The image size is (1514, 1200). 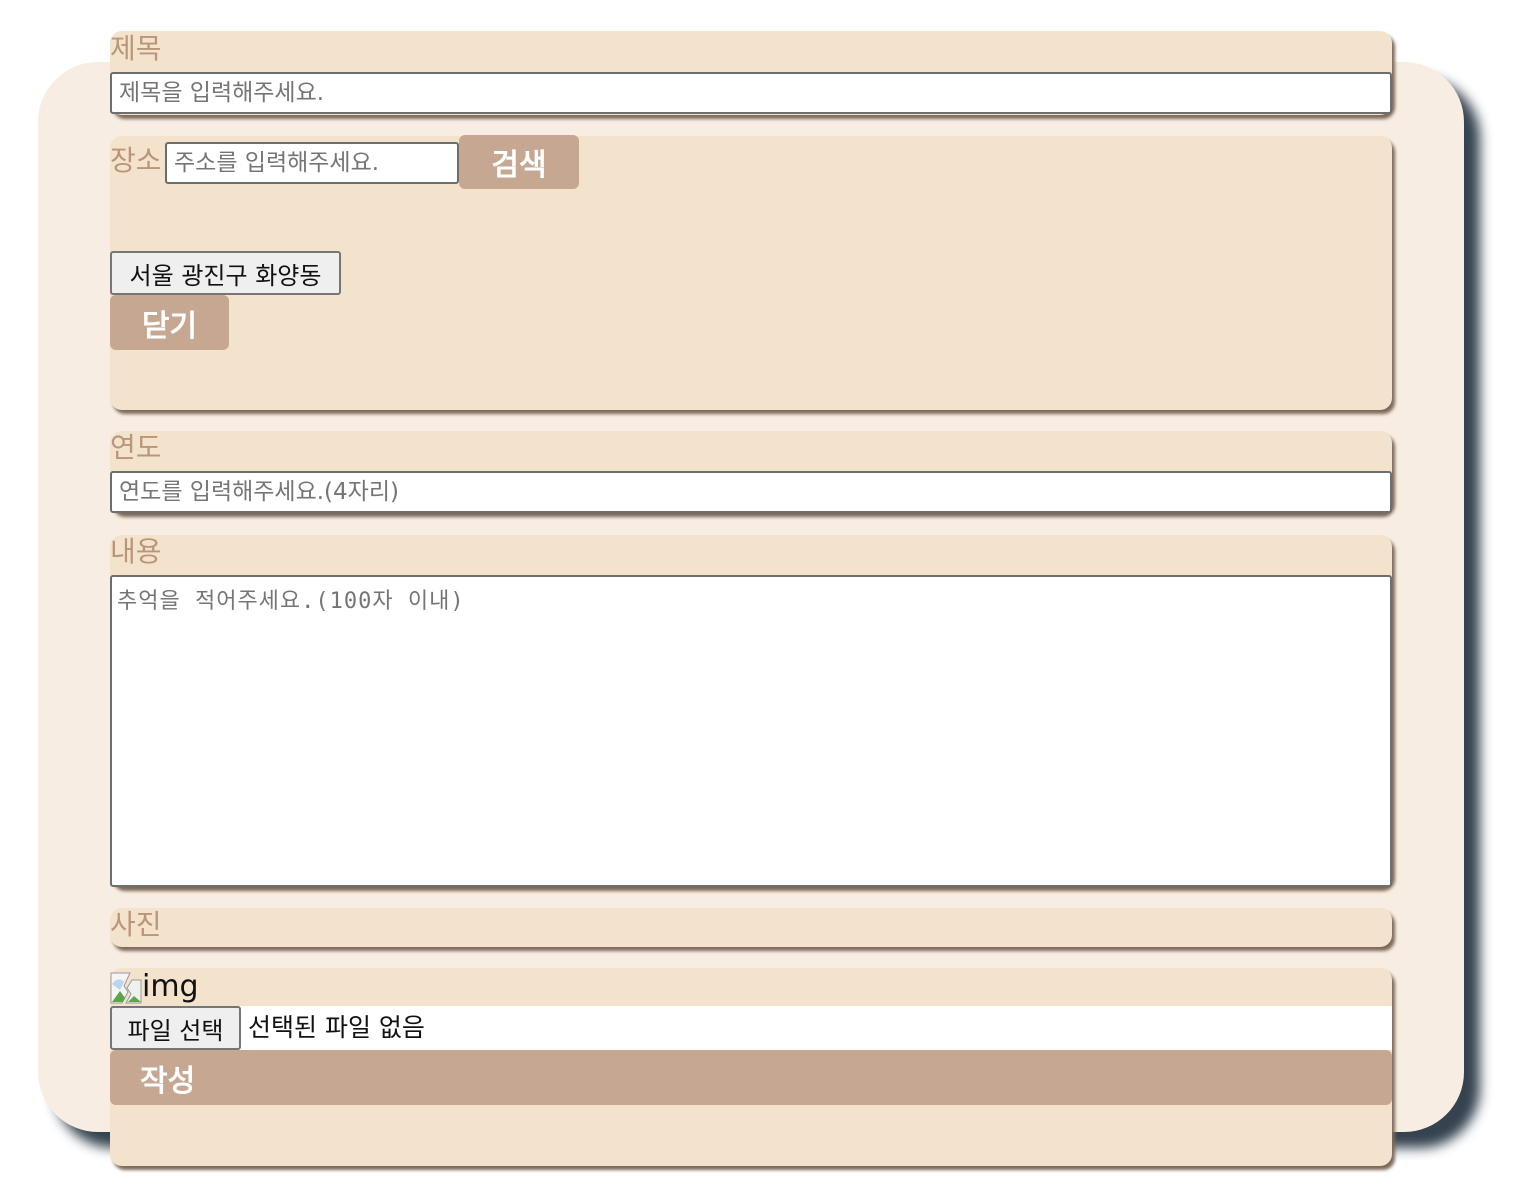 I want to click on image-preview: img, so click(x=154, y=986).